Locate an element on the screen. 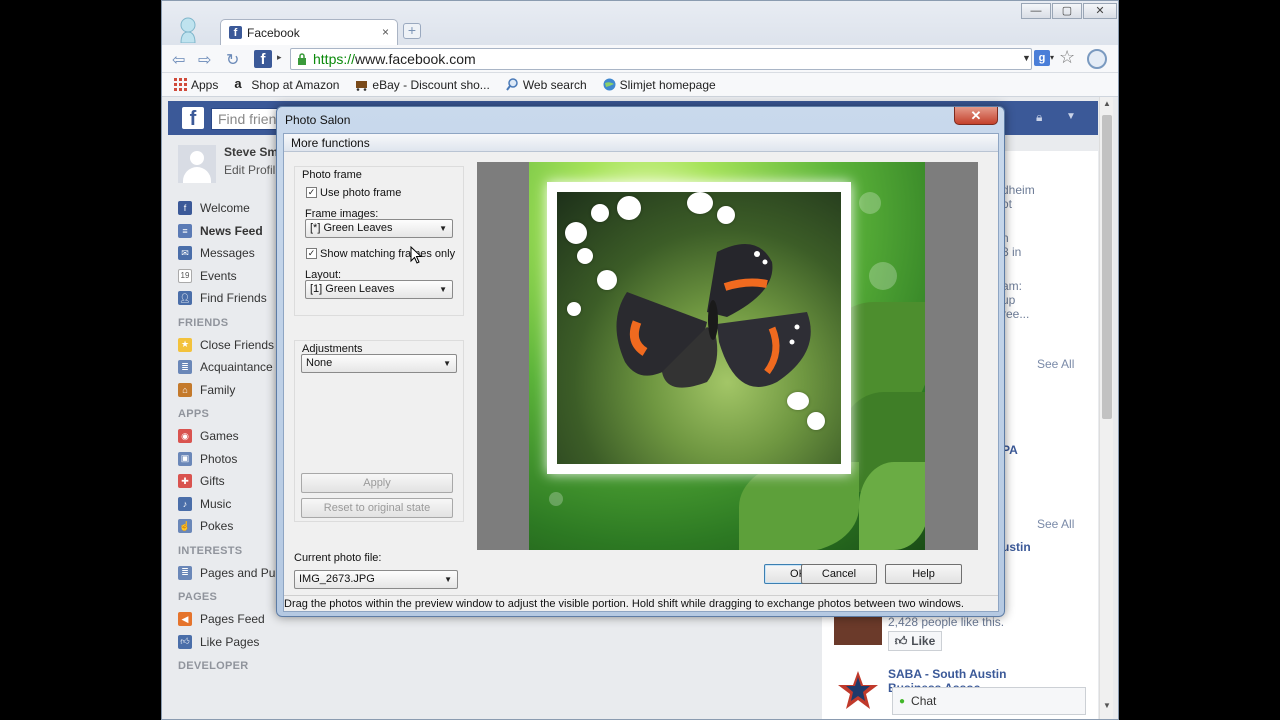 Image resolution: width=1280 pixels, height=720 pixels. scroll-up-icon: ▲ is located at coordinates (1107, 103).